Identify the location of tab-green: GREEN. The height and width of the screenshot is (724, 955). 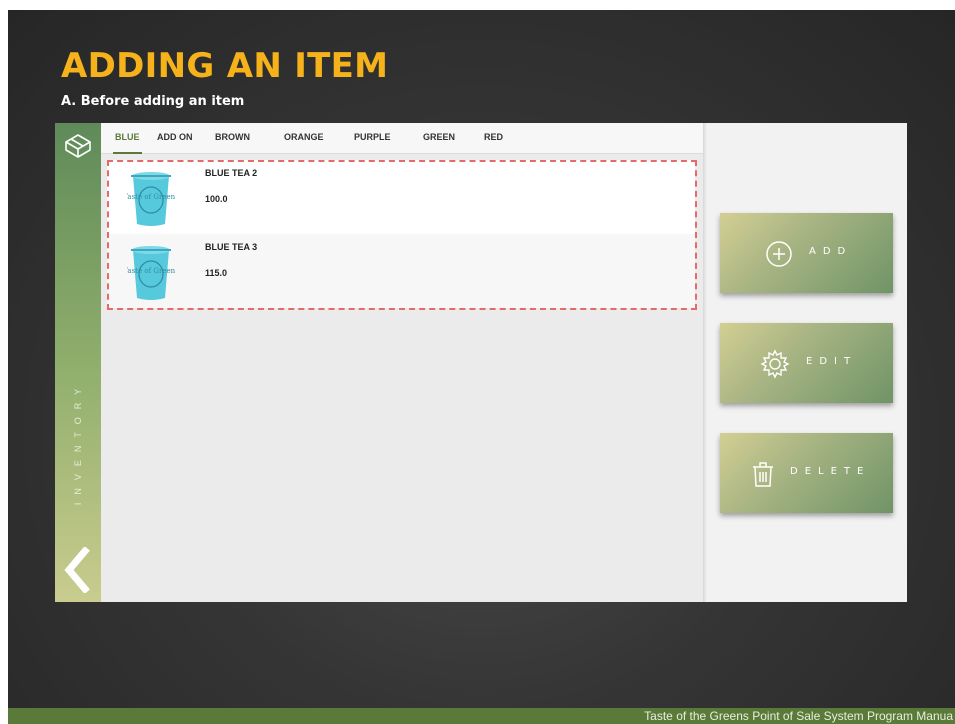
(439, 138).